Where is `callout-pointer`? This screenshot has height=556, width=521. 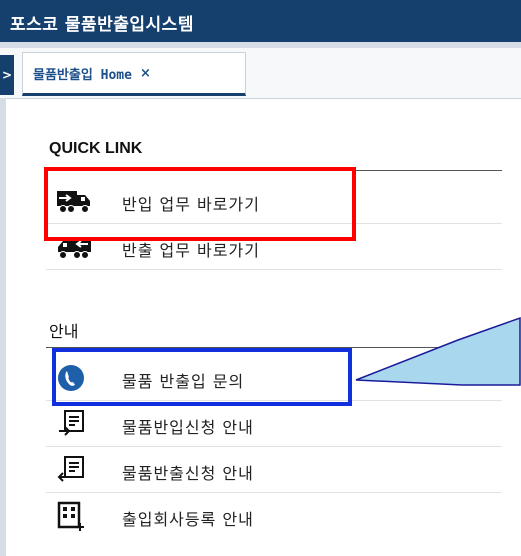
callout-pointer is located at coordinates (438, 351).